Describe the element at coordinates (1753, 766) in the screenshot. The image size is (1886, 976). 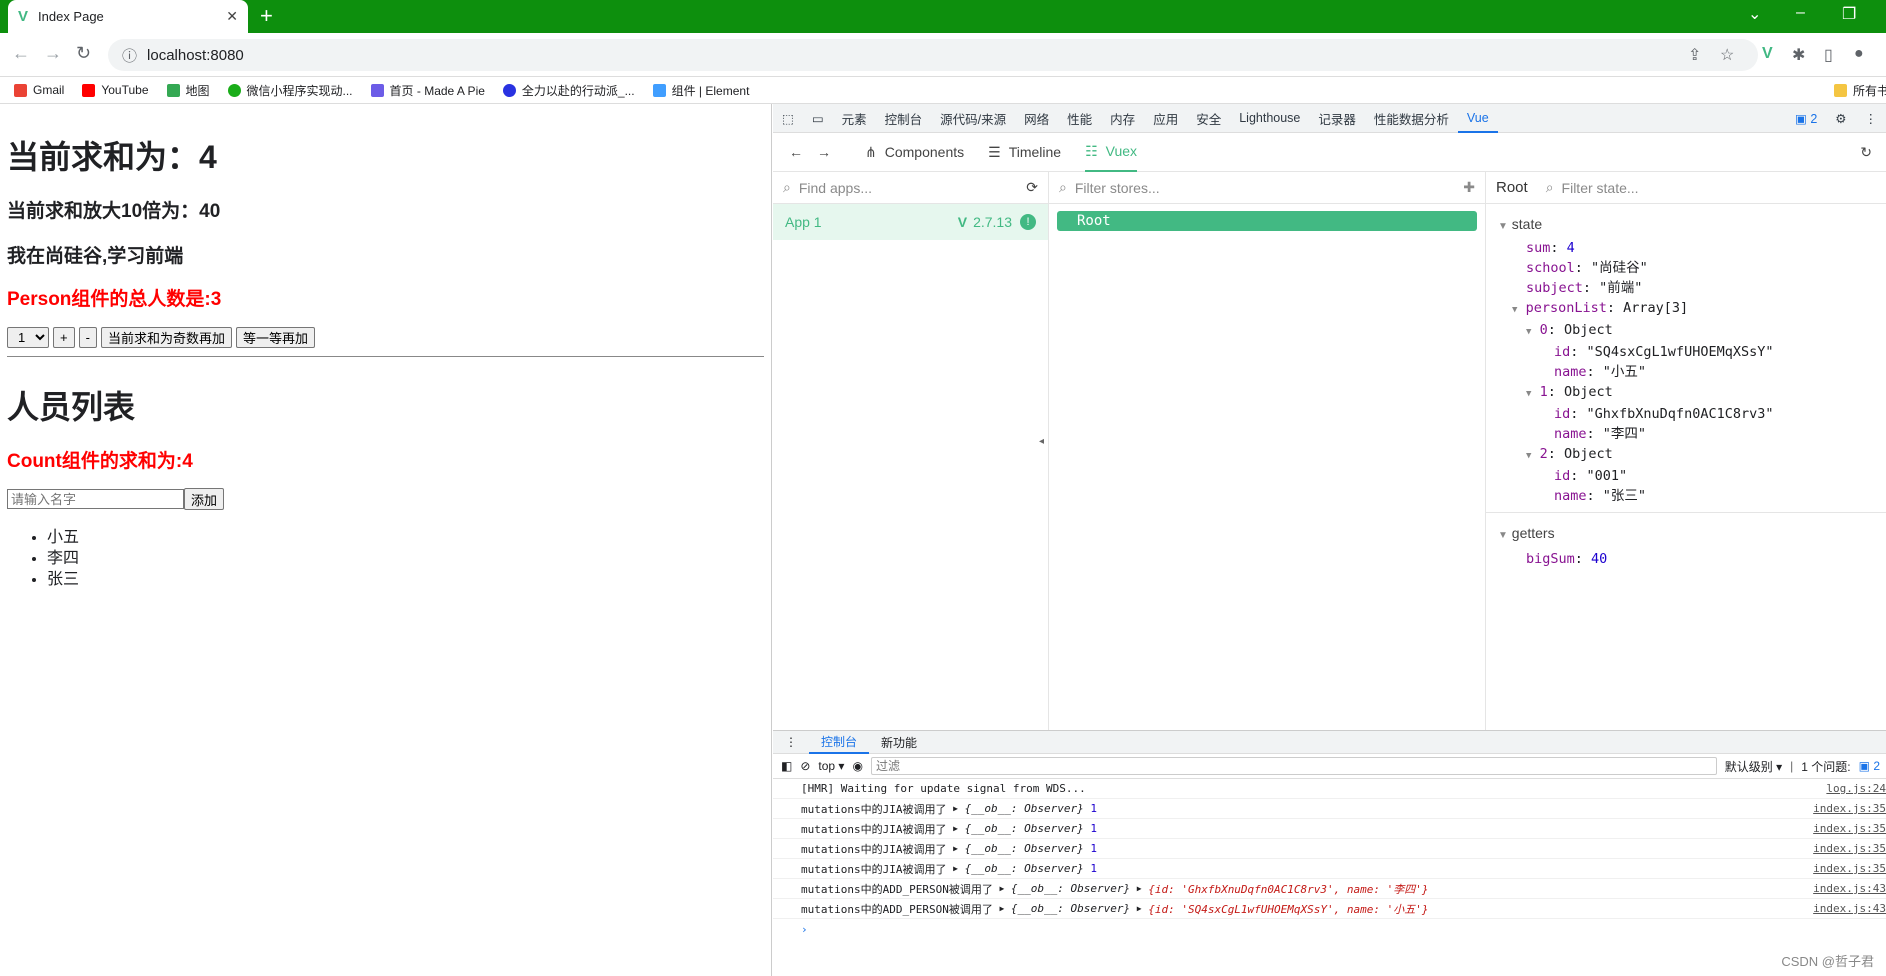
I see `log-level-select: 默认级别 ▾` at that location.